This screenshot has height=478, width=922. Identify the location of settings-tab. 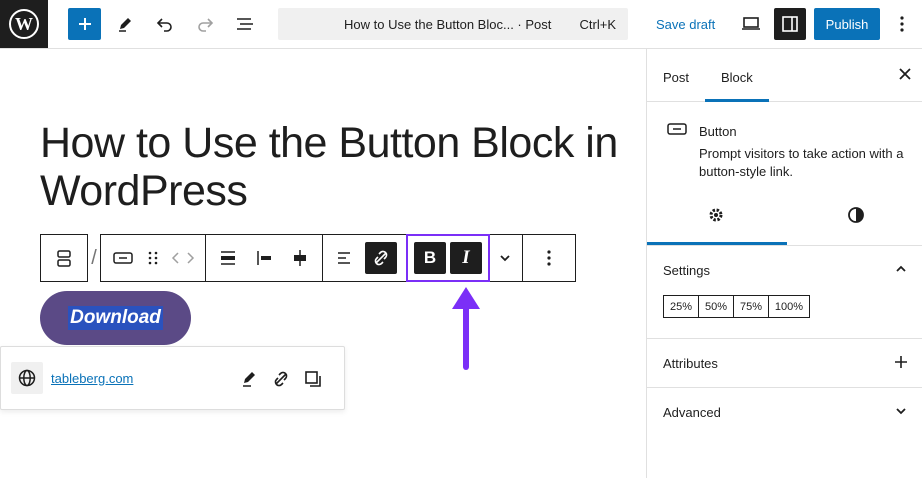
(716, 217).